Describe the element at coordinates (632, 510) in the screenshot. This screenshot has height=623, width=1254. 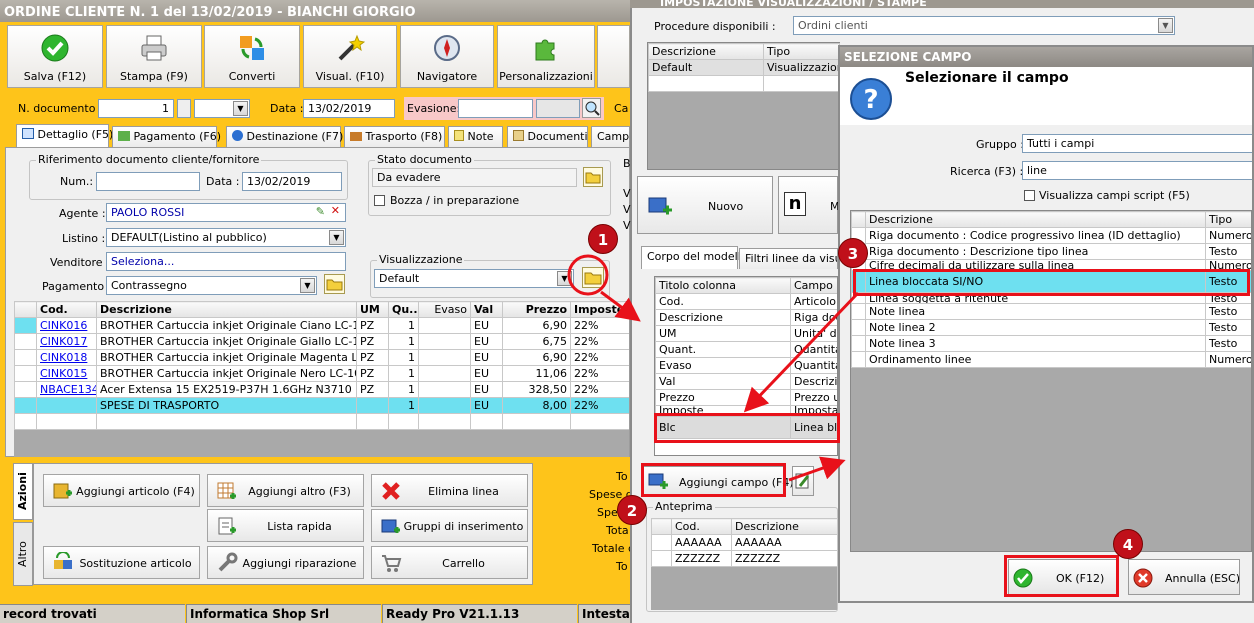
I see `callout-2: 2` at that location.